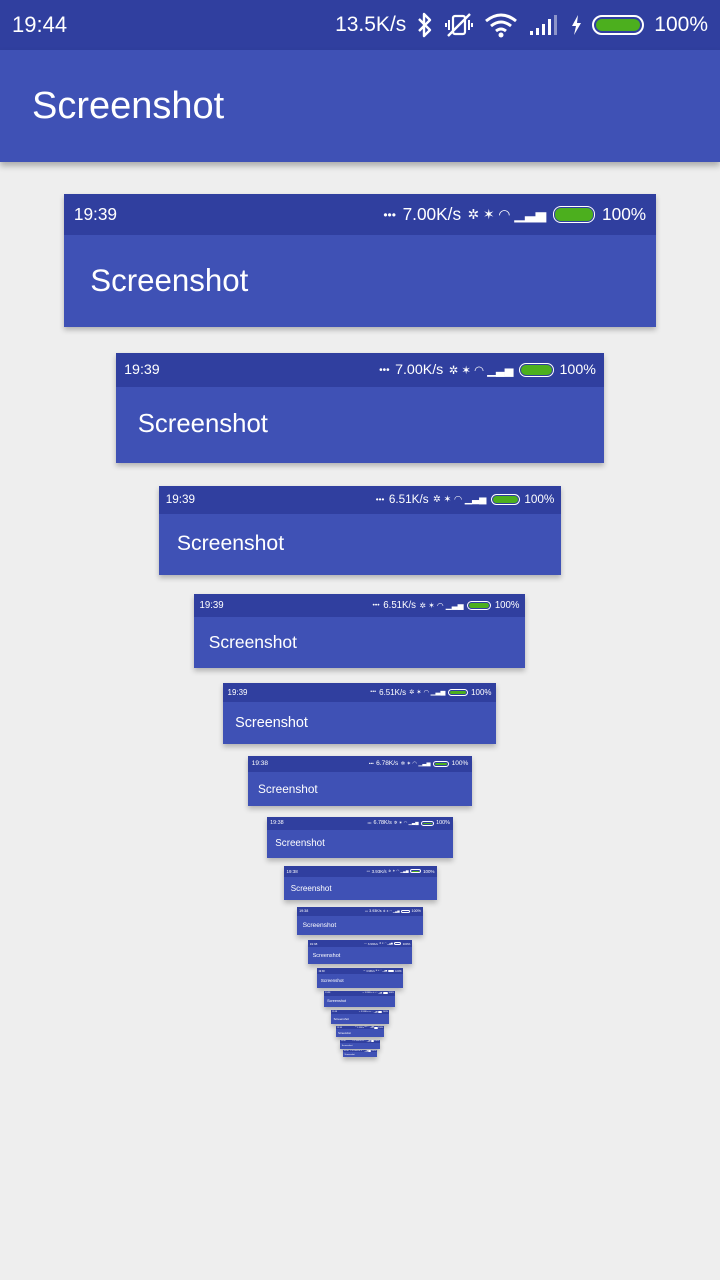 The width and height of the screenshot is (720, 1280). I want to click on screenshot-thumbnail: 19:39 ••• 7.00K/s ✲ ✶ ◠ ▁▃▅ 100% Screenshot, so click(360, 408).